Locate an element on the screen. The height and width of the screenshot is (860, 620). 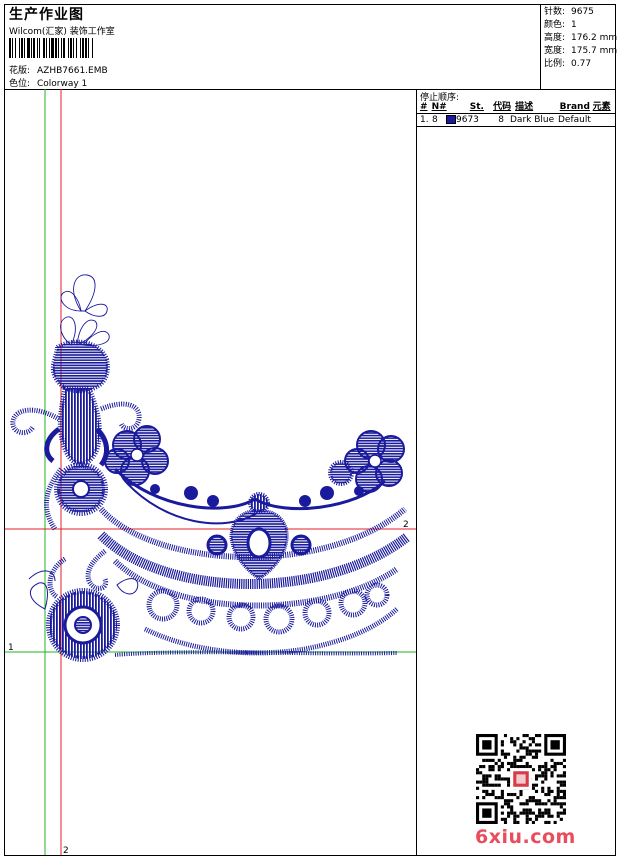
stat-height: 高度: 176.2 mm is located at coordinates (581, 38).